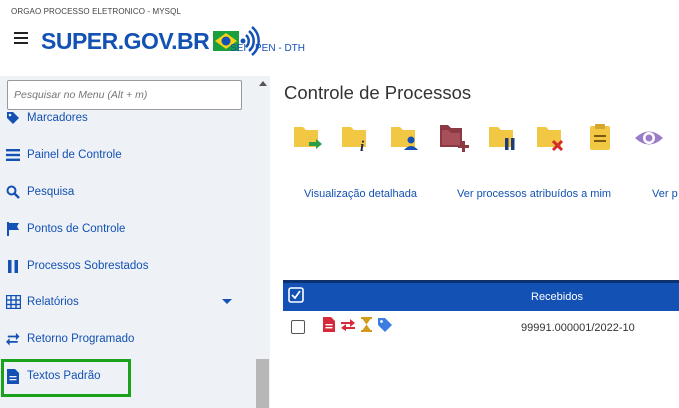 The height and width of the screenshot is (408, 679). Describe the element at coordinates (356, 138) in the screenshot. I see `folder-info-icon: i` at that location.